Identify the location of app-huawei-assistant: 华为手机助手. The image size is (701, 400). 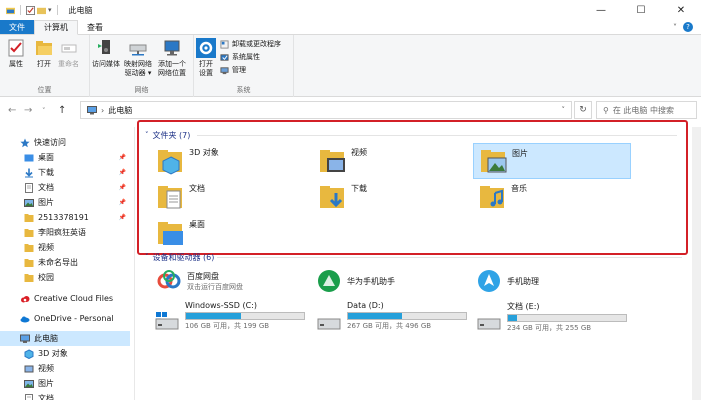
(392, 281).